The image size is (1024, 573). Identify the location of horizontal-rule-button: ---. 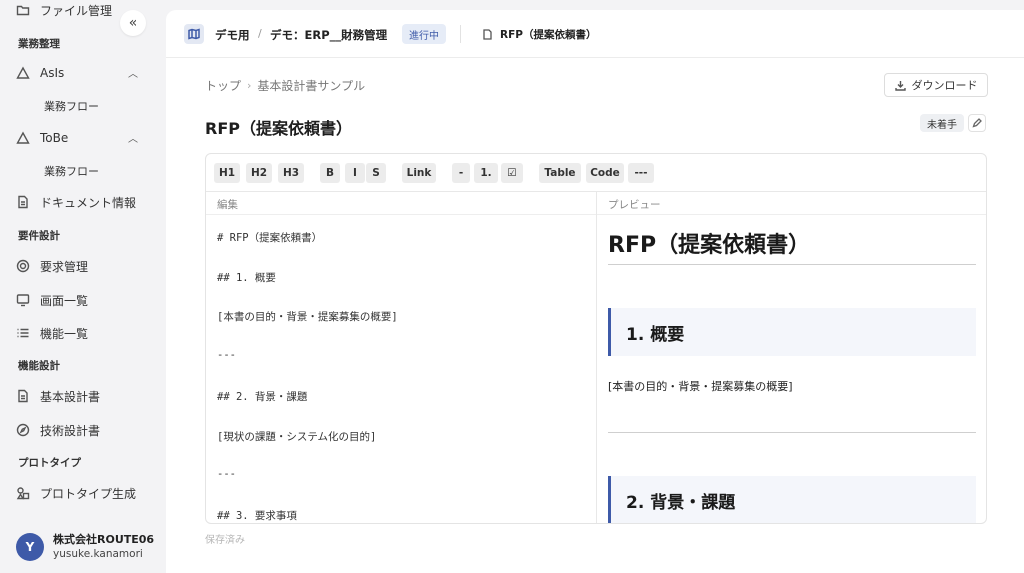
(641, 173).